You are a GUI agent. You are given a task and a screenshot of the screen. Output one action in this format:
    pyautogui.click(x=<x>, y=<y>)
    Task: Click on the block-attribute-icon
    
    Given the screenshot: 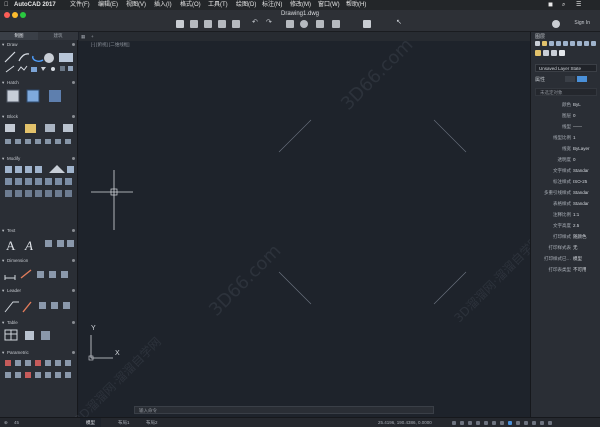 What is the action you would take?
    pyautogui.click(x=68, y=128)
    